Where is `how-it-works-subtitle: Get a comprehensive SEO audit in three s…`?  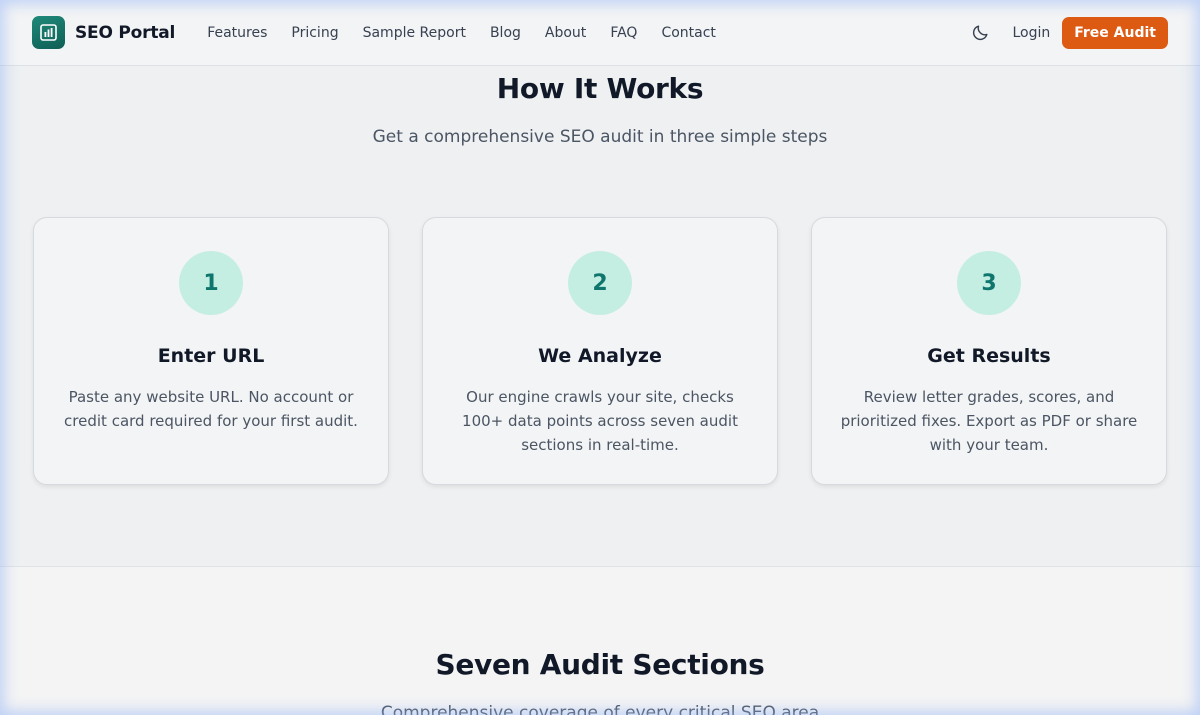 how-it-works-subtitle: Get a comprehensive SEO audit in three s… is located at coordinates (600, 137).